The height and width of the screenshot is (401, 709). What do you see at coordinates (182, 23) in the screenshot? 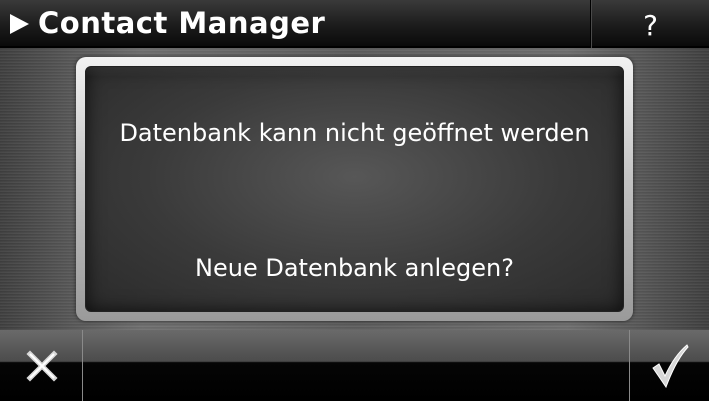
I see `app-title: Contact Manager` at bounding box center [182, 23].